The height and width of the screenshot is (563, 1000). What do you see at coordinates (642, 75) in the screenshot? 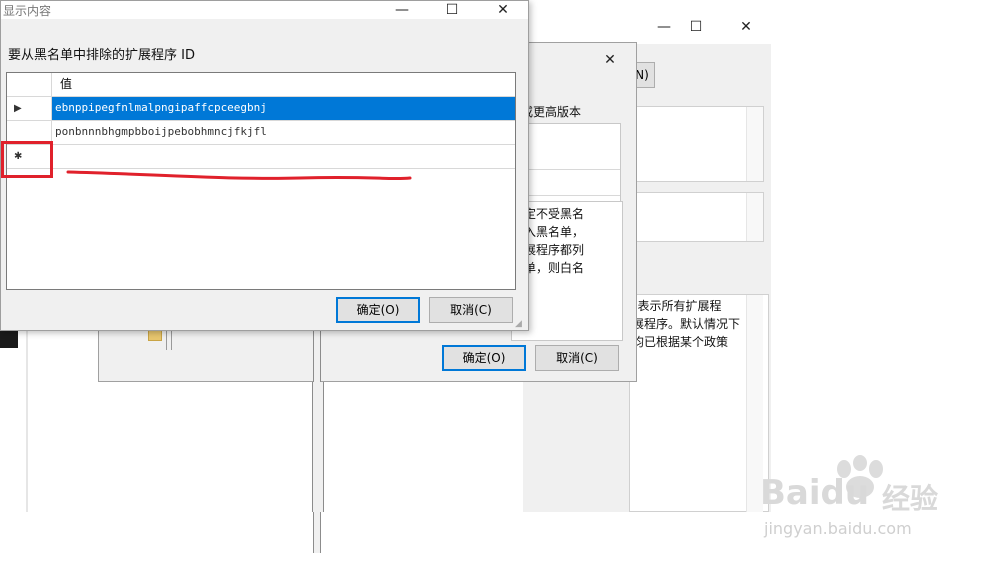
I see `back-help-button-label: N)` at bounding box center [642, 75].